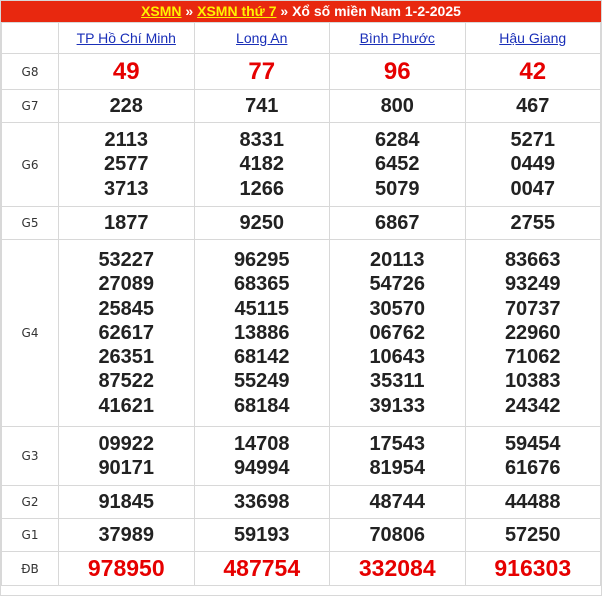  What do you see at coordinates (261, 501) in the screenshot?
I see `winning-number: 33698` at bounding box center [261, 501].